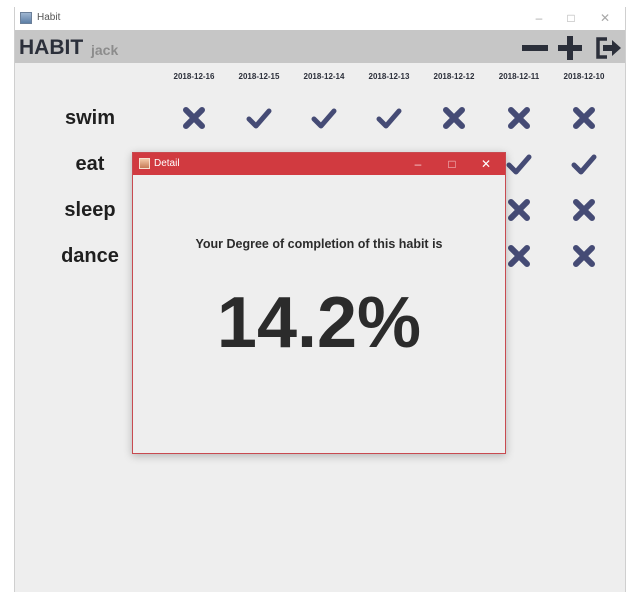 Image resolution: width=632 pixels, height=592 pixels. What do you see at coordinates (51, 47) in the screenshot?
I see `app-brand: HABIT` at bounding box center [51, 47].